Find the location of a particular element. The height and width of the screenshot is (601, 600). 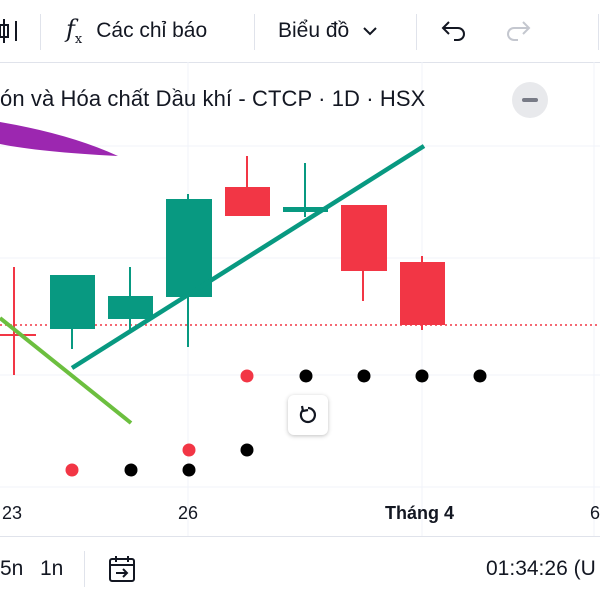

redo-button is located at coordinates (518, 31).